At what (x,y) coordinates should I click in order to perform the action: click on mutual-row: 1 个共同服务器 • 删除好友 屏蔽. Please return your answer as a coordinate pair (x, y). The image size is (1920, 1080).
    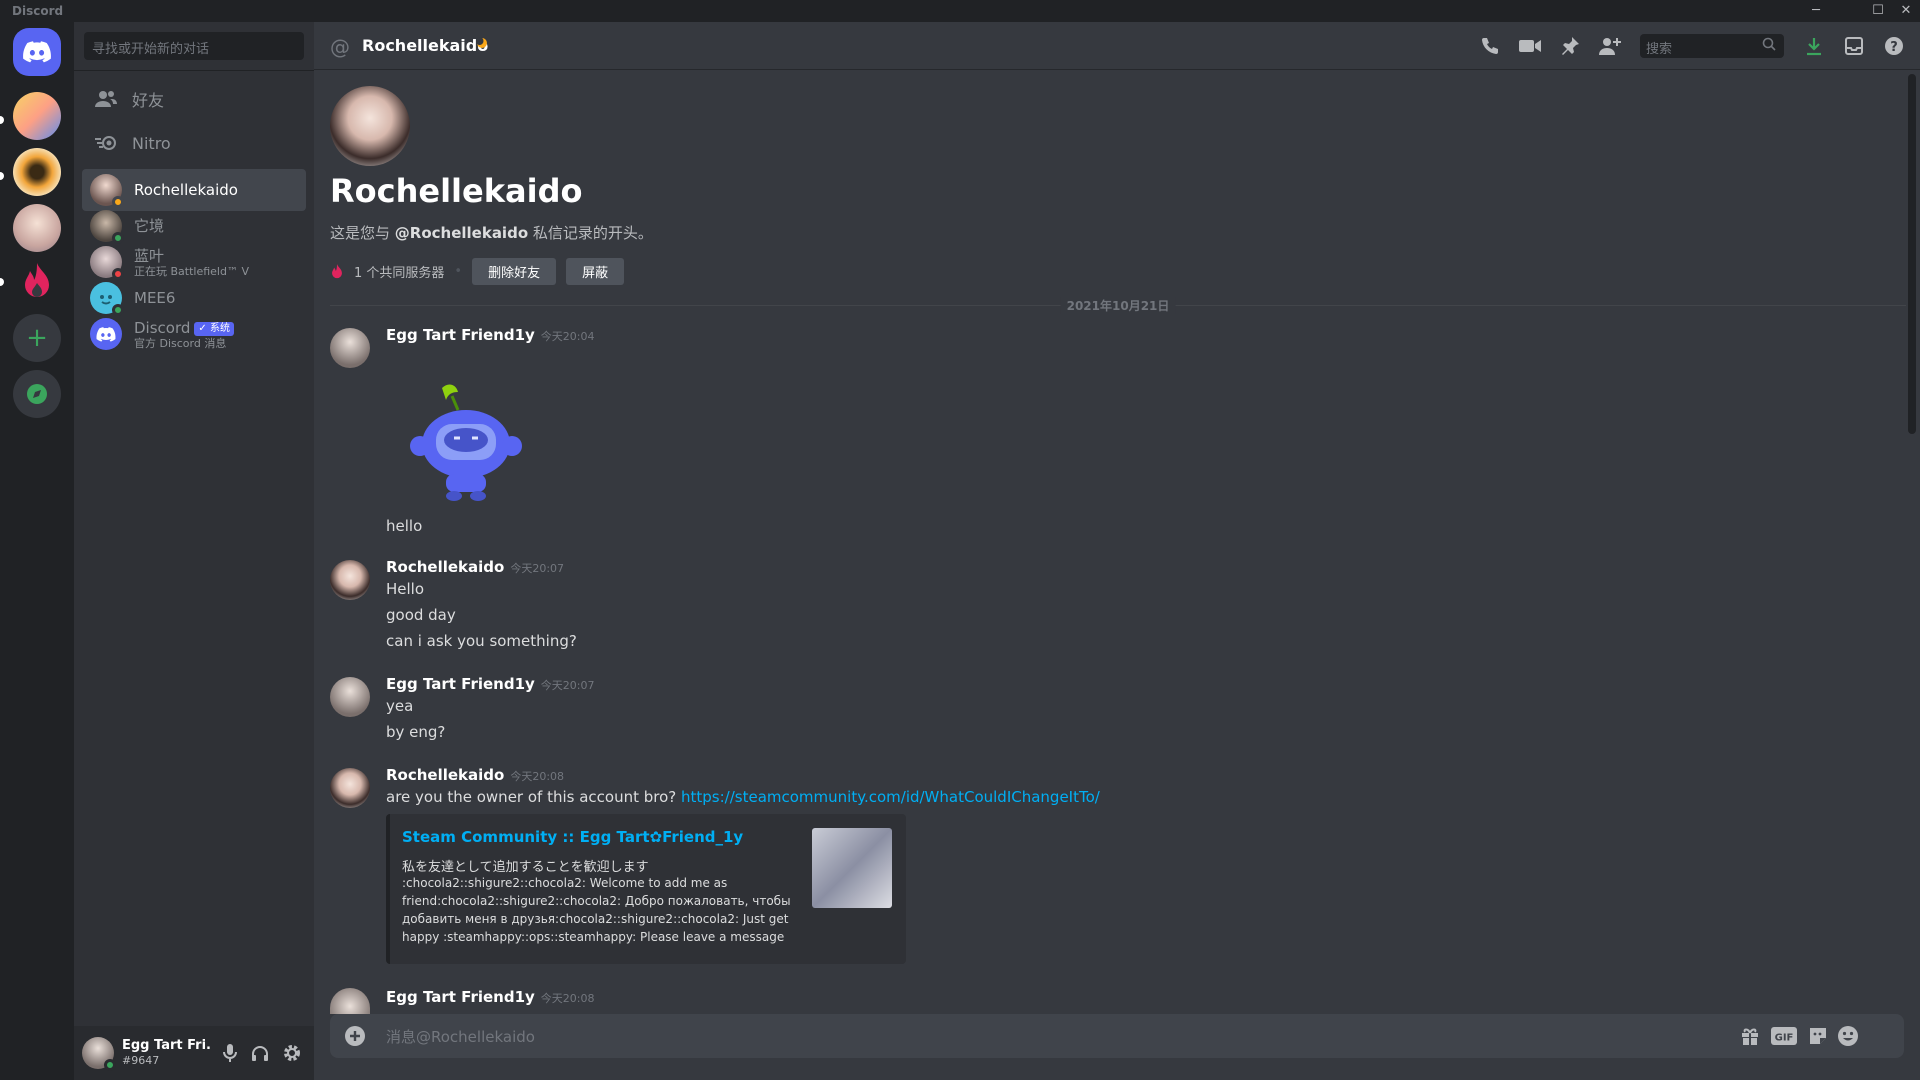
    Looking at the image, I should click on (482, 271).